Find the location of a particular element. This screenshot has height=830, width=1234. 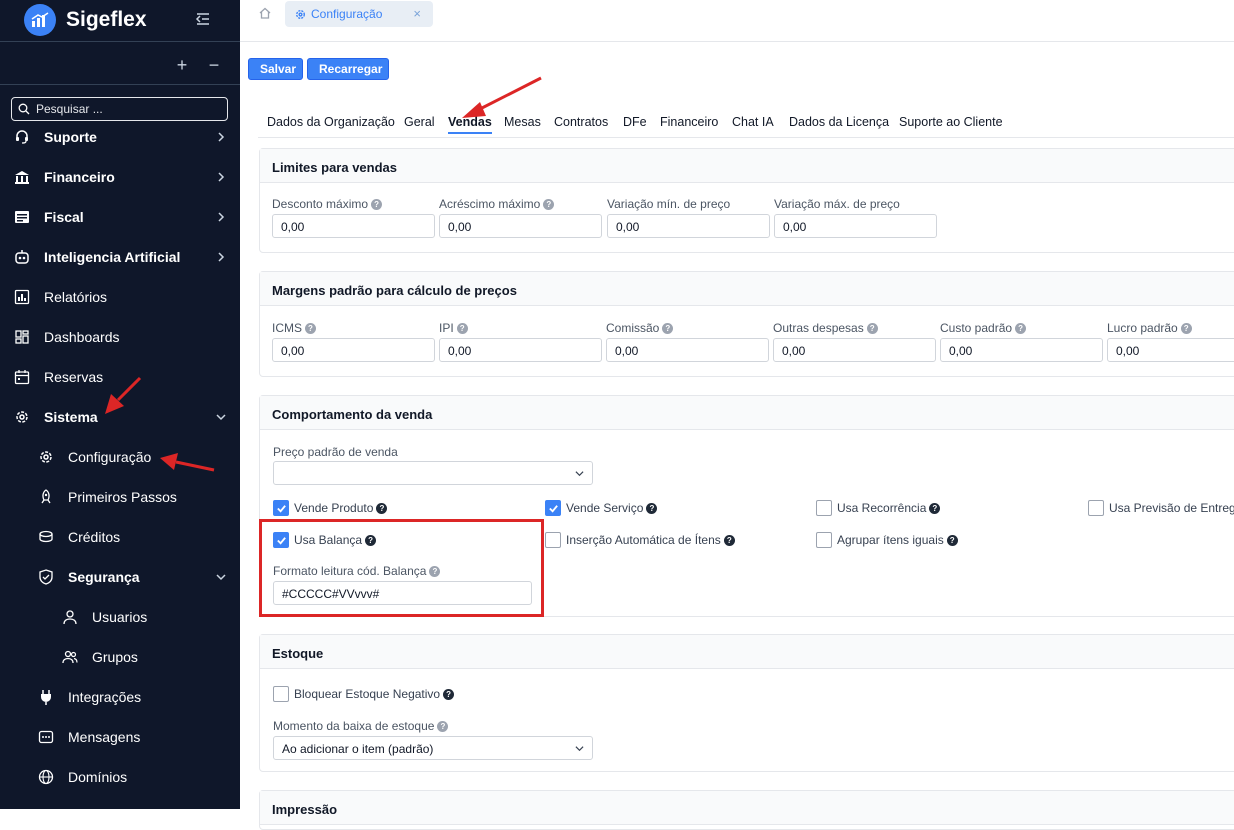

reload-button: Recarregar is located at coordinates (348, 69).